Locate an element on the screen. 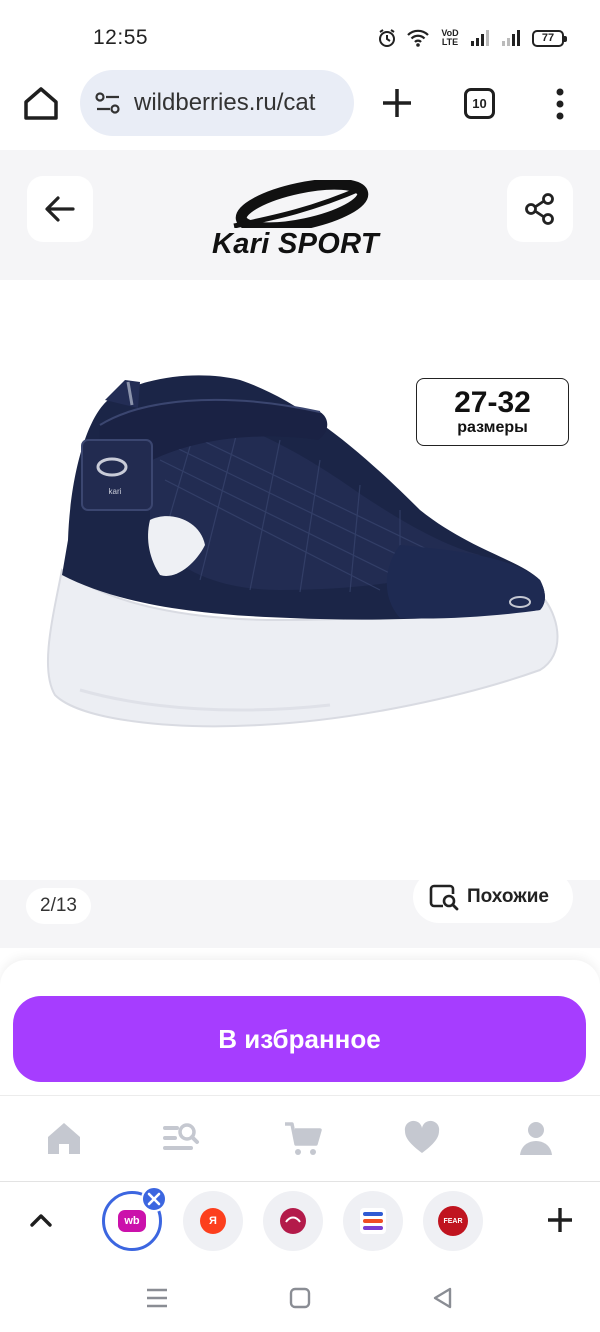 The height and width of the screenshot is (1332, 600). close-tab-button is located at coordinates (154, 1199).